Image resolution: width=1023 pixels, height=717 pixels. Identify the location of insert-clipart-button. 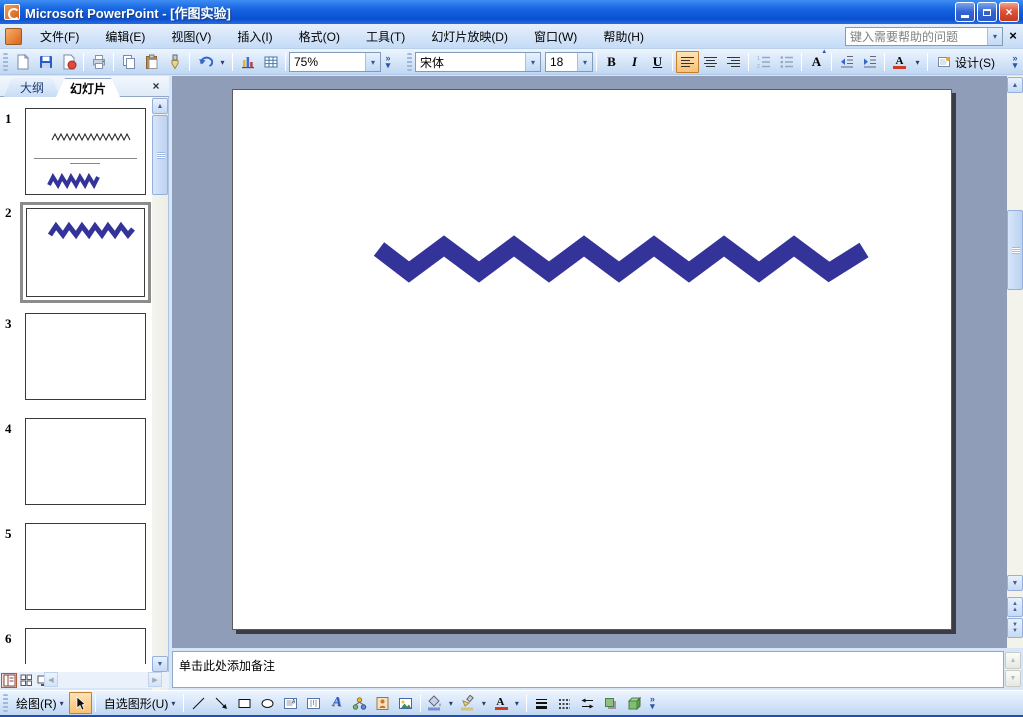
(382, 703).